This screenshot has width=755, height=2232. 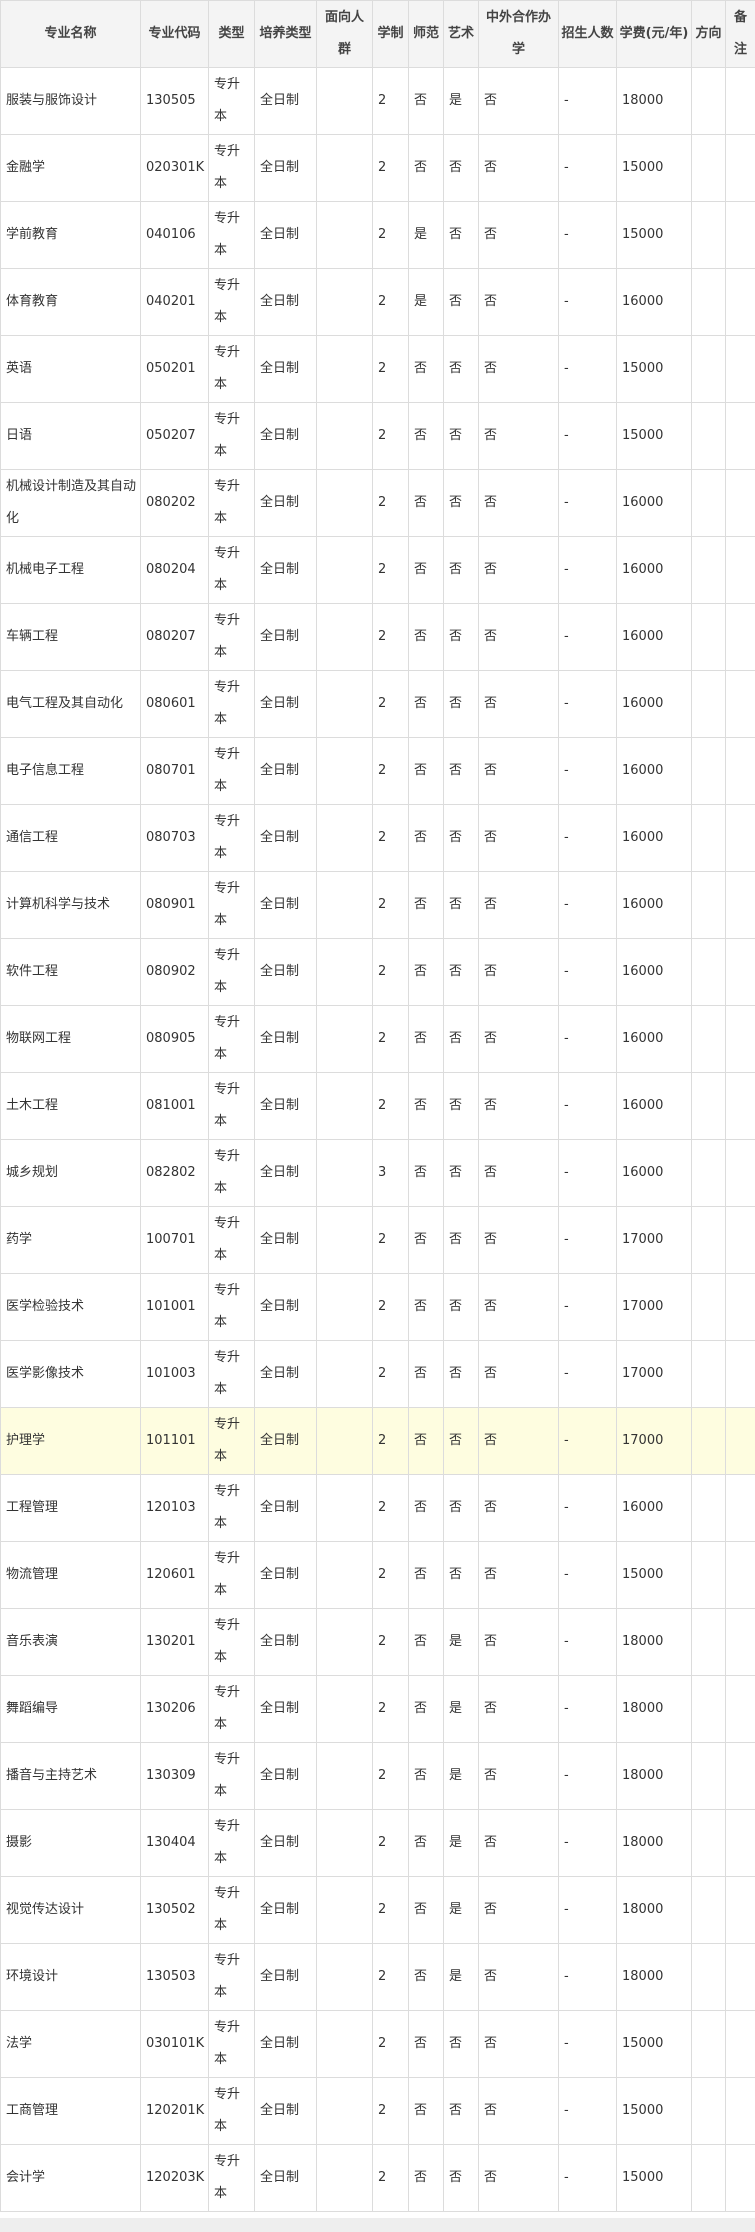 I want to click on table-row: 城乡规划 082802 专升本 全日制 3 否否否 -16000, so click(x=377, y=1173).